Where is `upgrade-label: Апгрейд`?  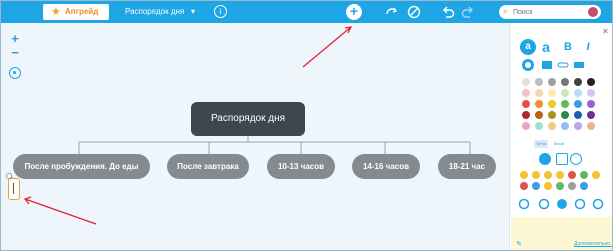 upgrade-label: Апгрейд is located at coordinates (82, 11).